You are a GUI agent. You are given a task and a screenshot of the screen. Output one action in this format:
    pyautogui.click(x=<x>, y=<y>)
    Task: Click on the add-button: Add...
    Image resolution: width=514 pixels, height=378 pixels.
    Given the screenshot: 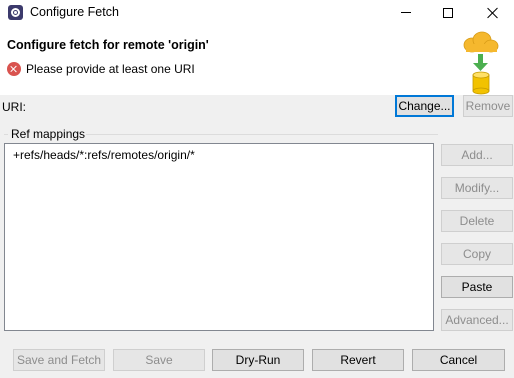 What is the action you would take?
    pyautogui.click(x=477, y=155)
    